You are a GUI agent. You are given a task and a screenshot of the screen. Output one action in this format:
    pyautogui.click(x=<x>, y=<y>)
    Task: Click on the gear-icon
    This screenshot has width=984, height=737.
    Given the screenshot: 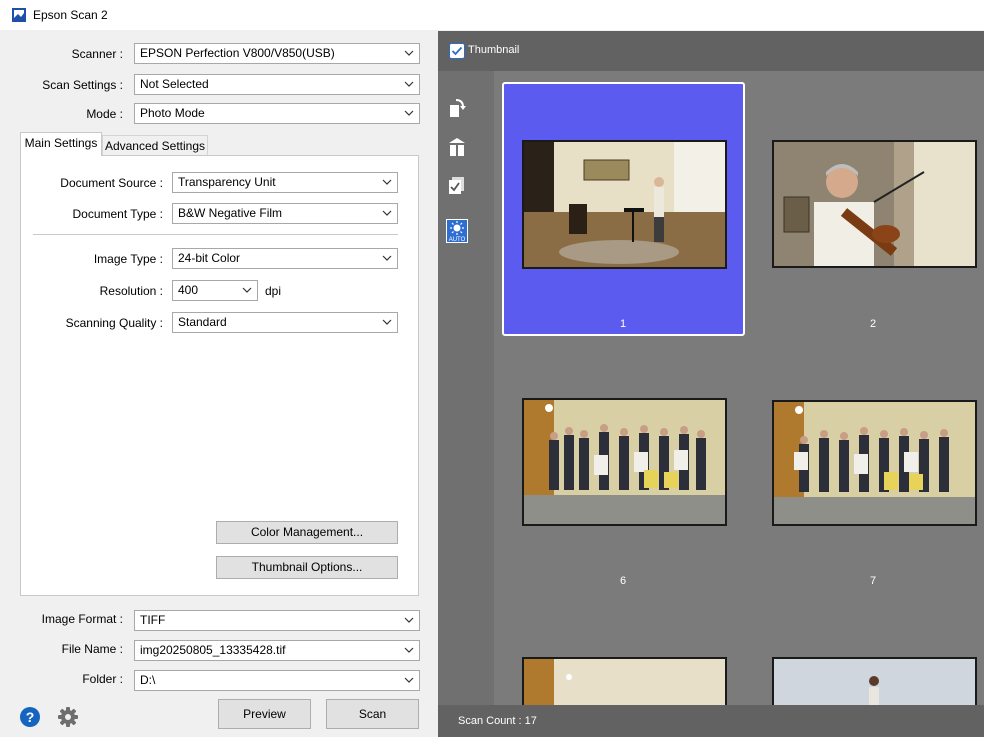 What is the action you would take?
    pyautogui.click(x=68, y=717)
    